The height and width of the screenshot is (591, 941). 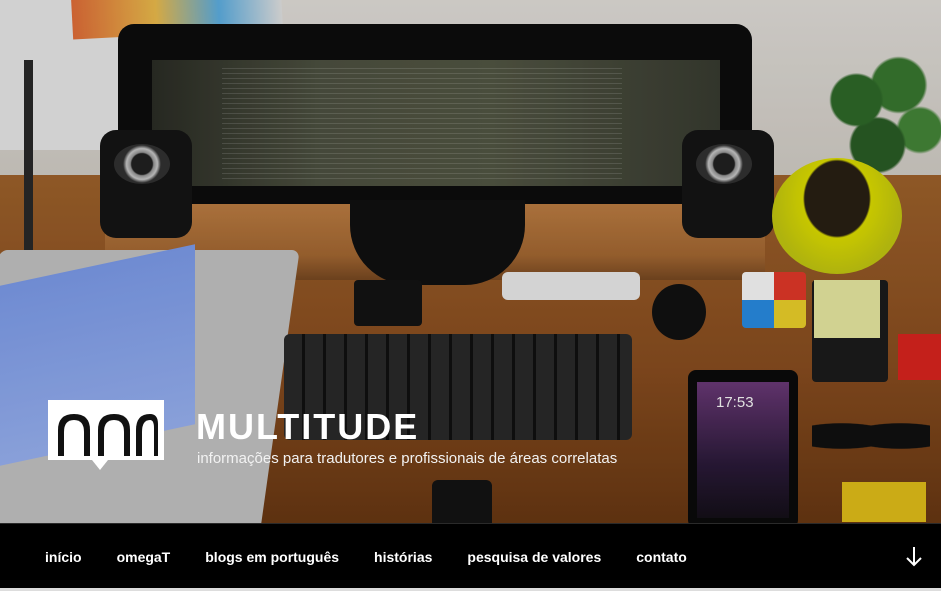 I want to click on nav-item-contato: contato, so click(x=661, y=557).